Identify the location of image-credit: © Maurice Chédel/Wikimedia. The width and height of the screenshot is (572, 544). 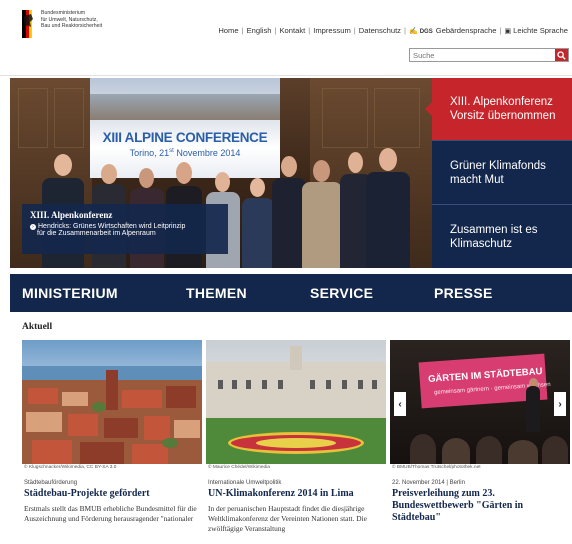
(239, 467).